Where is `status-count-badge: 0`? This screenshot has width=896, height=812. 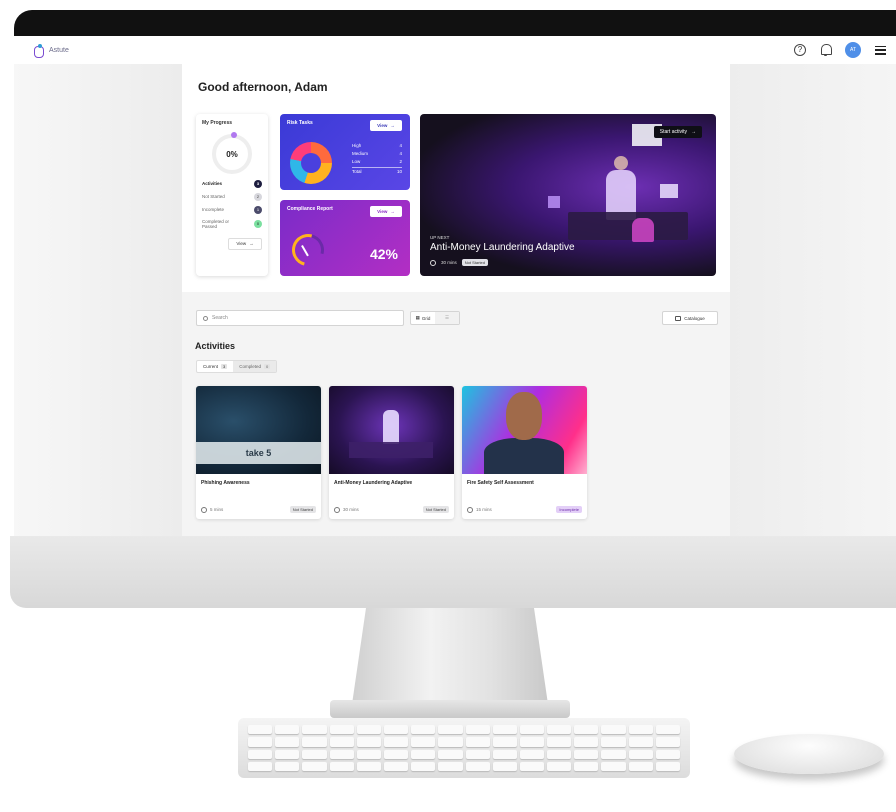
status-count-badge: 0 is located at coordinates (258, 224).